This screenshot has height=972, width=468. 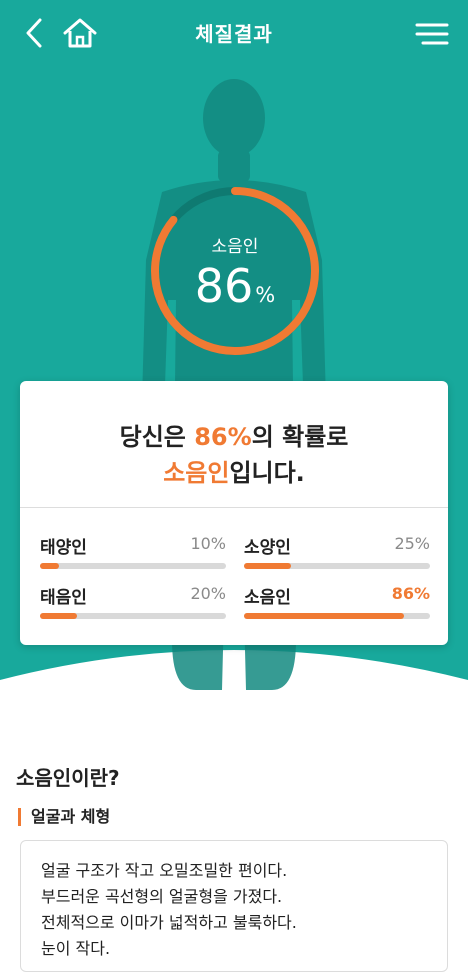 I want to click on summary-line-2: 소음인입니다., so click(x=234, y=470).